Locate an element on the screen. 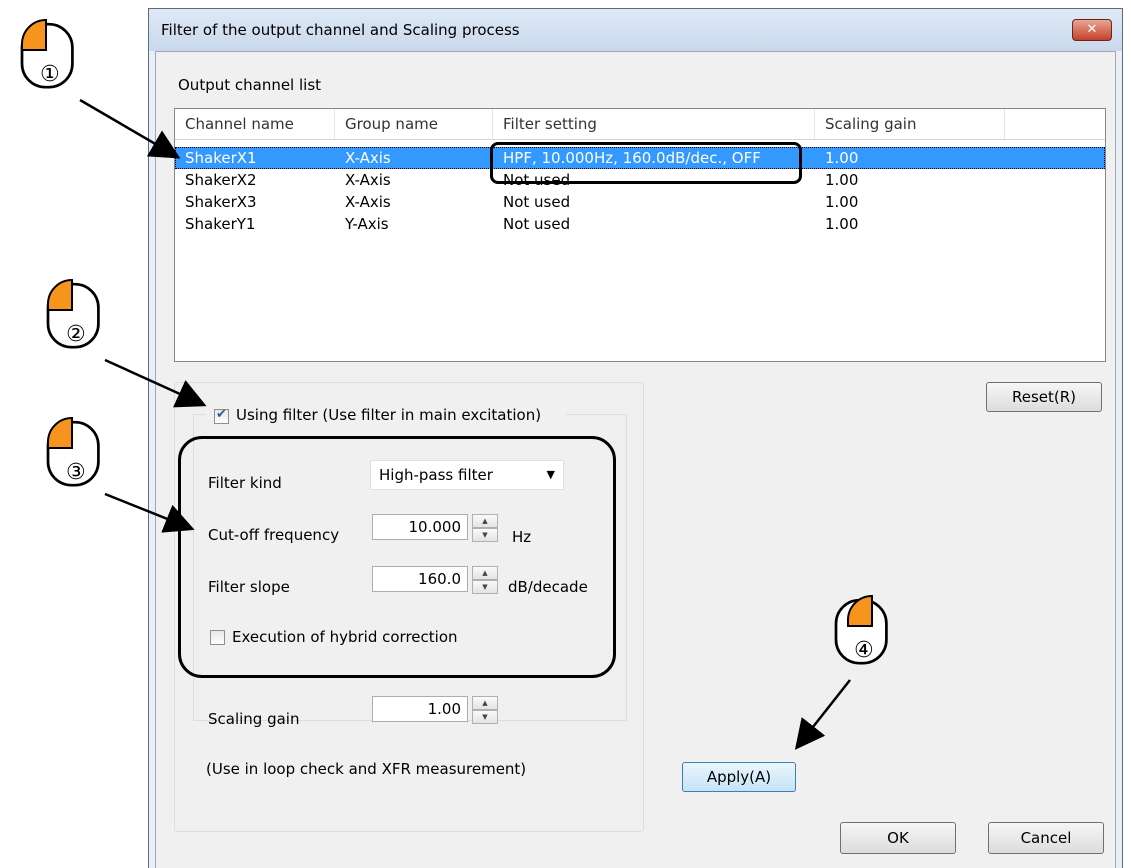 This screenshot has height=868, width=1131. callout-number: ② is located at coordinates (76, 334).